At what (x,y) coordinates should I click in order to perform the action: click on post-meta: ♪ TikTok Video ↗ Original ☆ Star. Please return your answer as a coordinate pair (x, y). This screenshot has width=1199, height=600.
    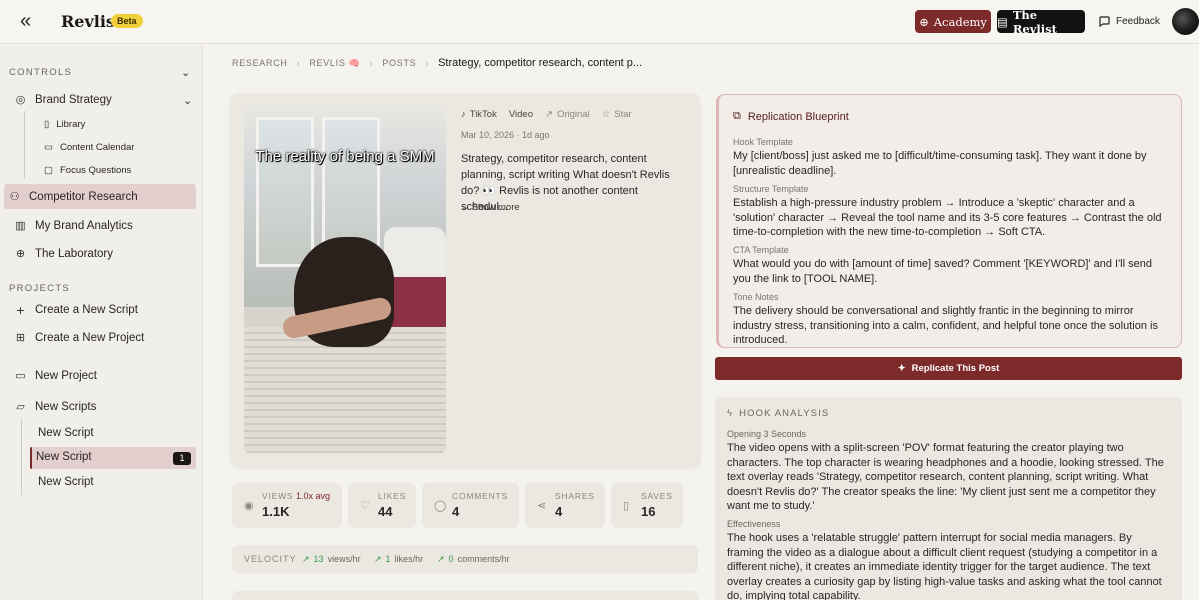
    Looking at the image, I should click on (546, 114).